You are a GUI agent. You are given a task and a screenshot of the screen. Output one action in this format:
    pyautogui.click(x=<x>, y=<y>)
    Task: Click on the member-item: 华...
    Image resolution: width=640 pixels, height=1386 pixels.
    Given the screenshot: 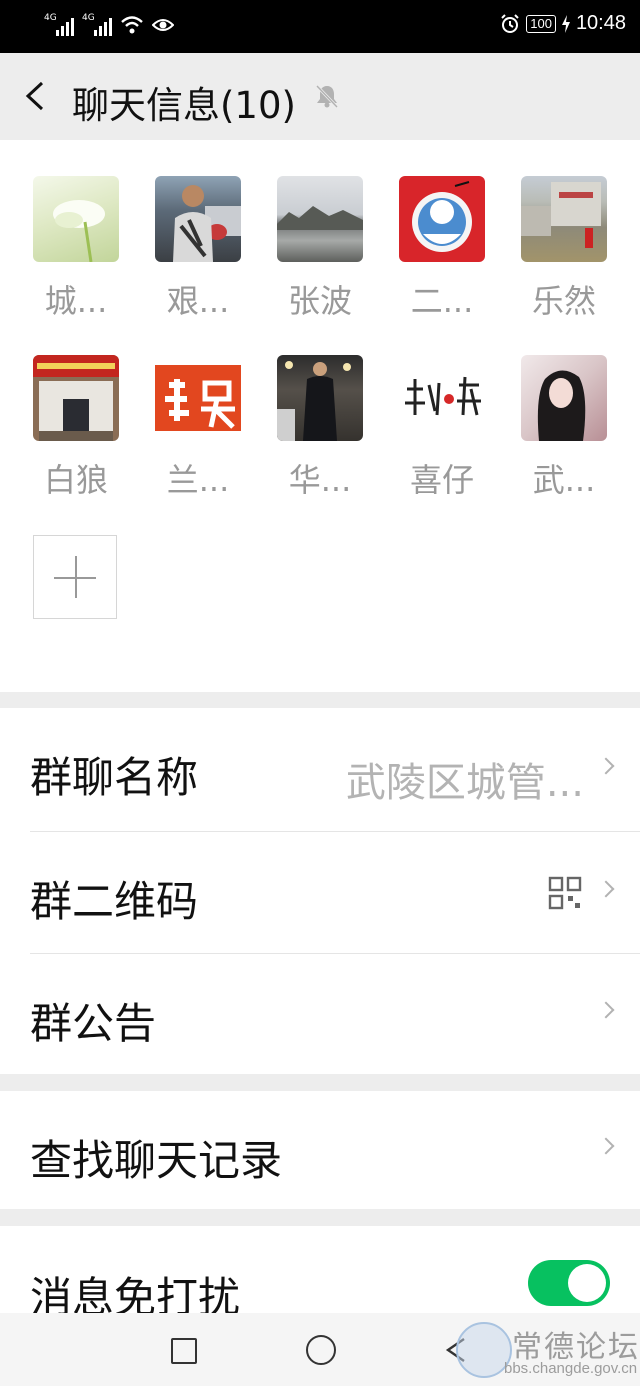 What is the action you would take?
    pyautogui.click(x=320, y=428)
    